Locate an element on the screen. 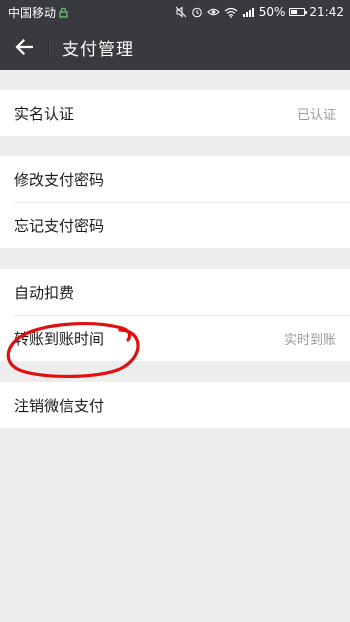  list-item-forgot-password: 忘记支付密码 is located at coordinates (175, 225).